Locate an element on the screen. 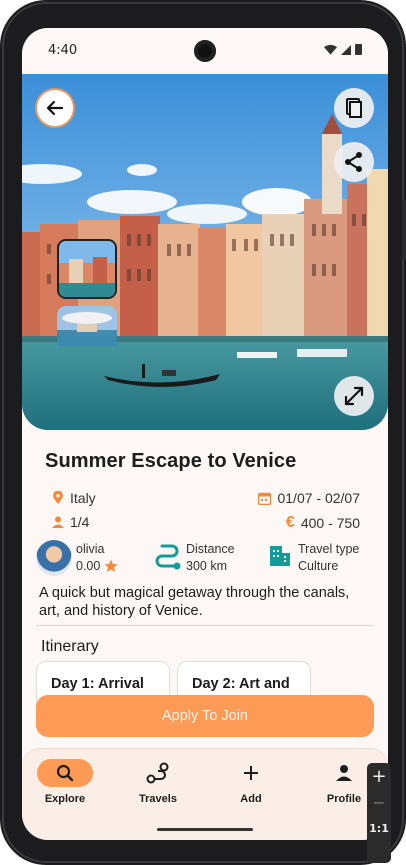 The width and height of the screenshot is (406, 865). emulator-zoom-controls: + − 1:1 is located at coordinates (379, 813).